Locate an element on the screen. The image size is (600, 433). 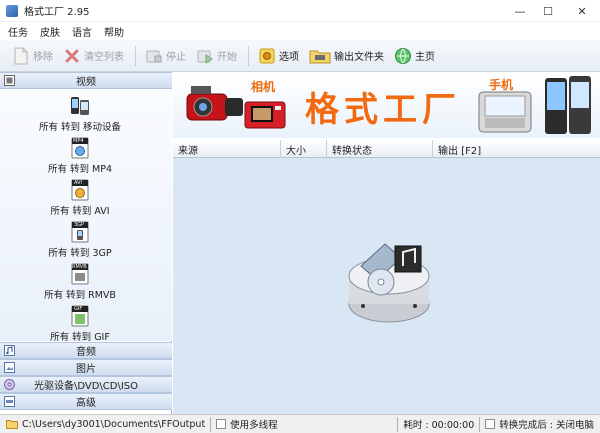
format-item-rmvb: RMVB 所有 转到 RMVB is located at coordinates (80, 282).